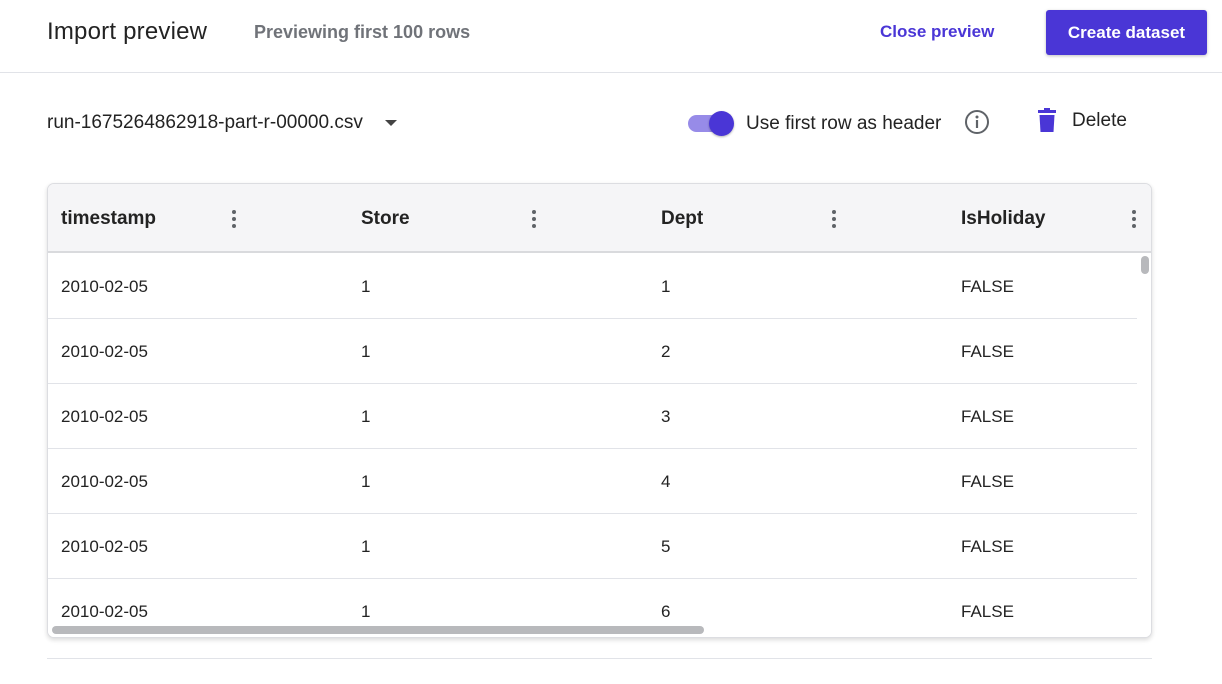 This screenshot has width=1222, height=684. What do you see at coordinates (666, 546) in the screenshot?
I see `table-cell: 5` at bounding box center [666, 546].